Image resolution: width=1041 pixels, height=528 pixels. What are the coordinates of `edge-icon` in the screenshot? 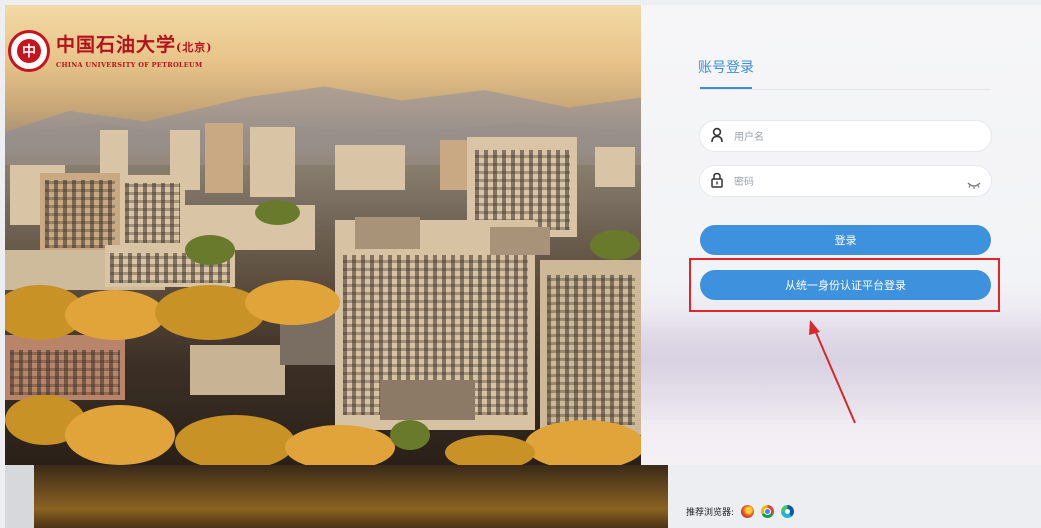 It's located at (788, 511).